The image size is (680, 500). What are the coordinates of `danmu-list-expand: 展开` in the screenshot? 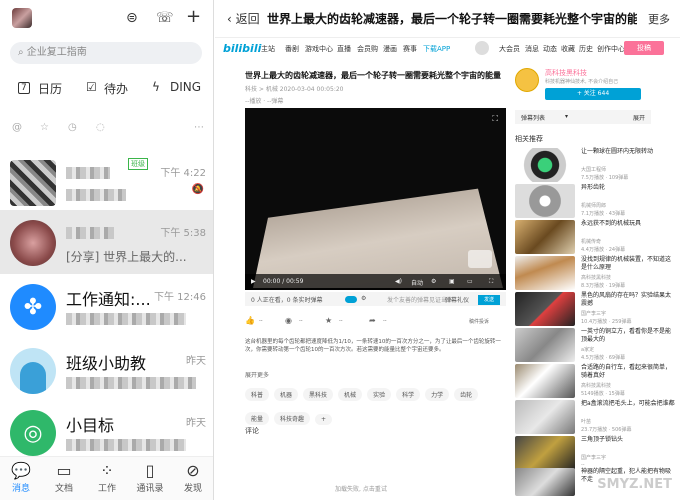 It's located at (639, 117).